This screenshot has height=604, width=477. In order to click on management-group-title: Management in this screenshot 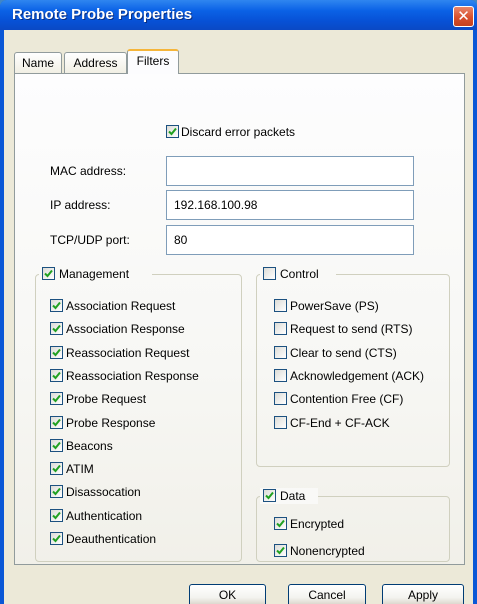, I will do `click(94, 274)`.